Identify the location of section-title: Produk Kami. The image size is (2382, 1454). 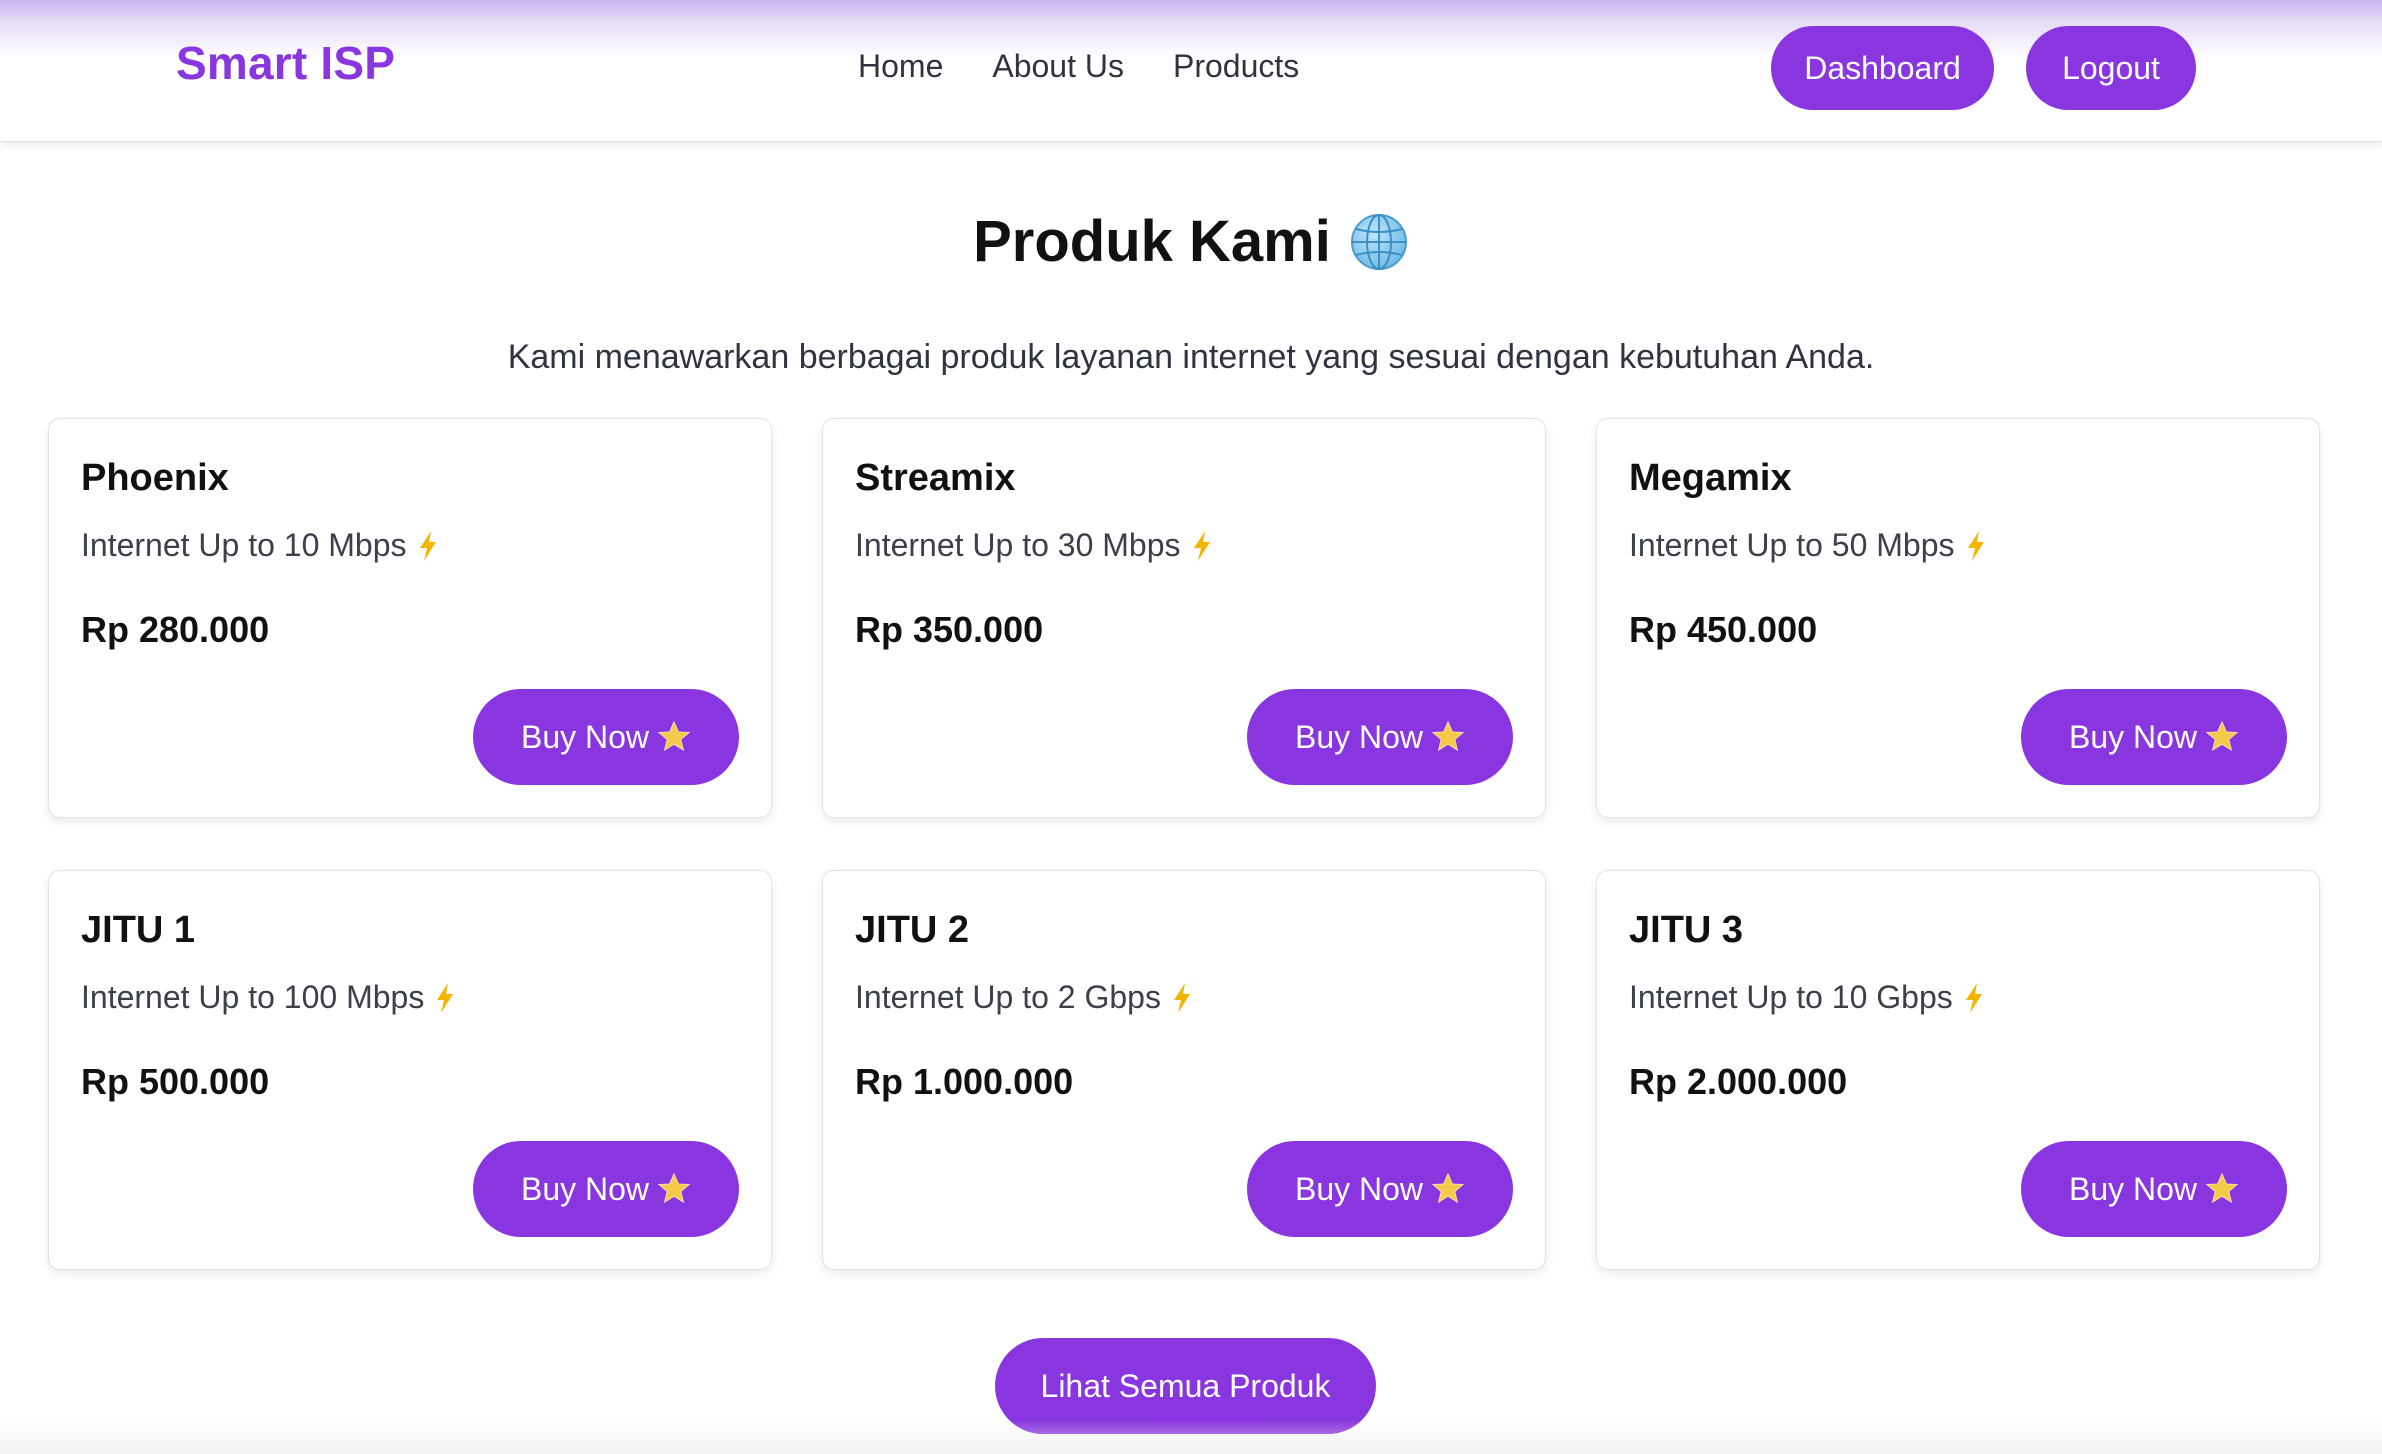
(1152, 241).